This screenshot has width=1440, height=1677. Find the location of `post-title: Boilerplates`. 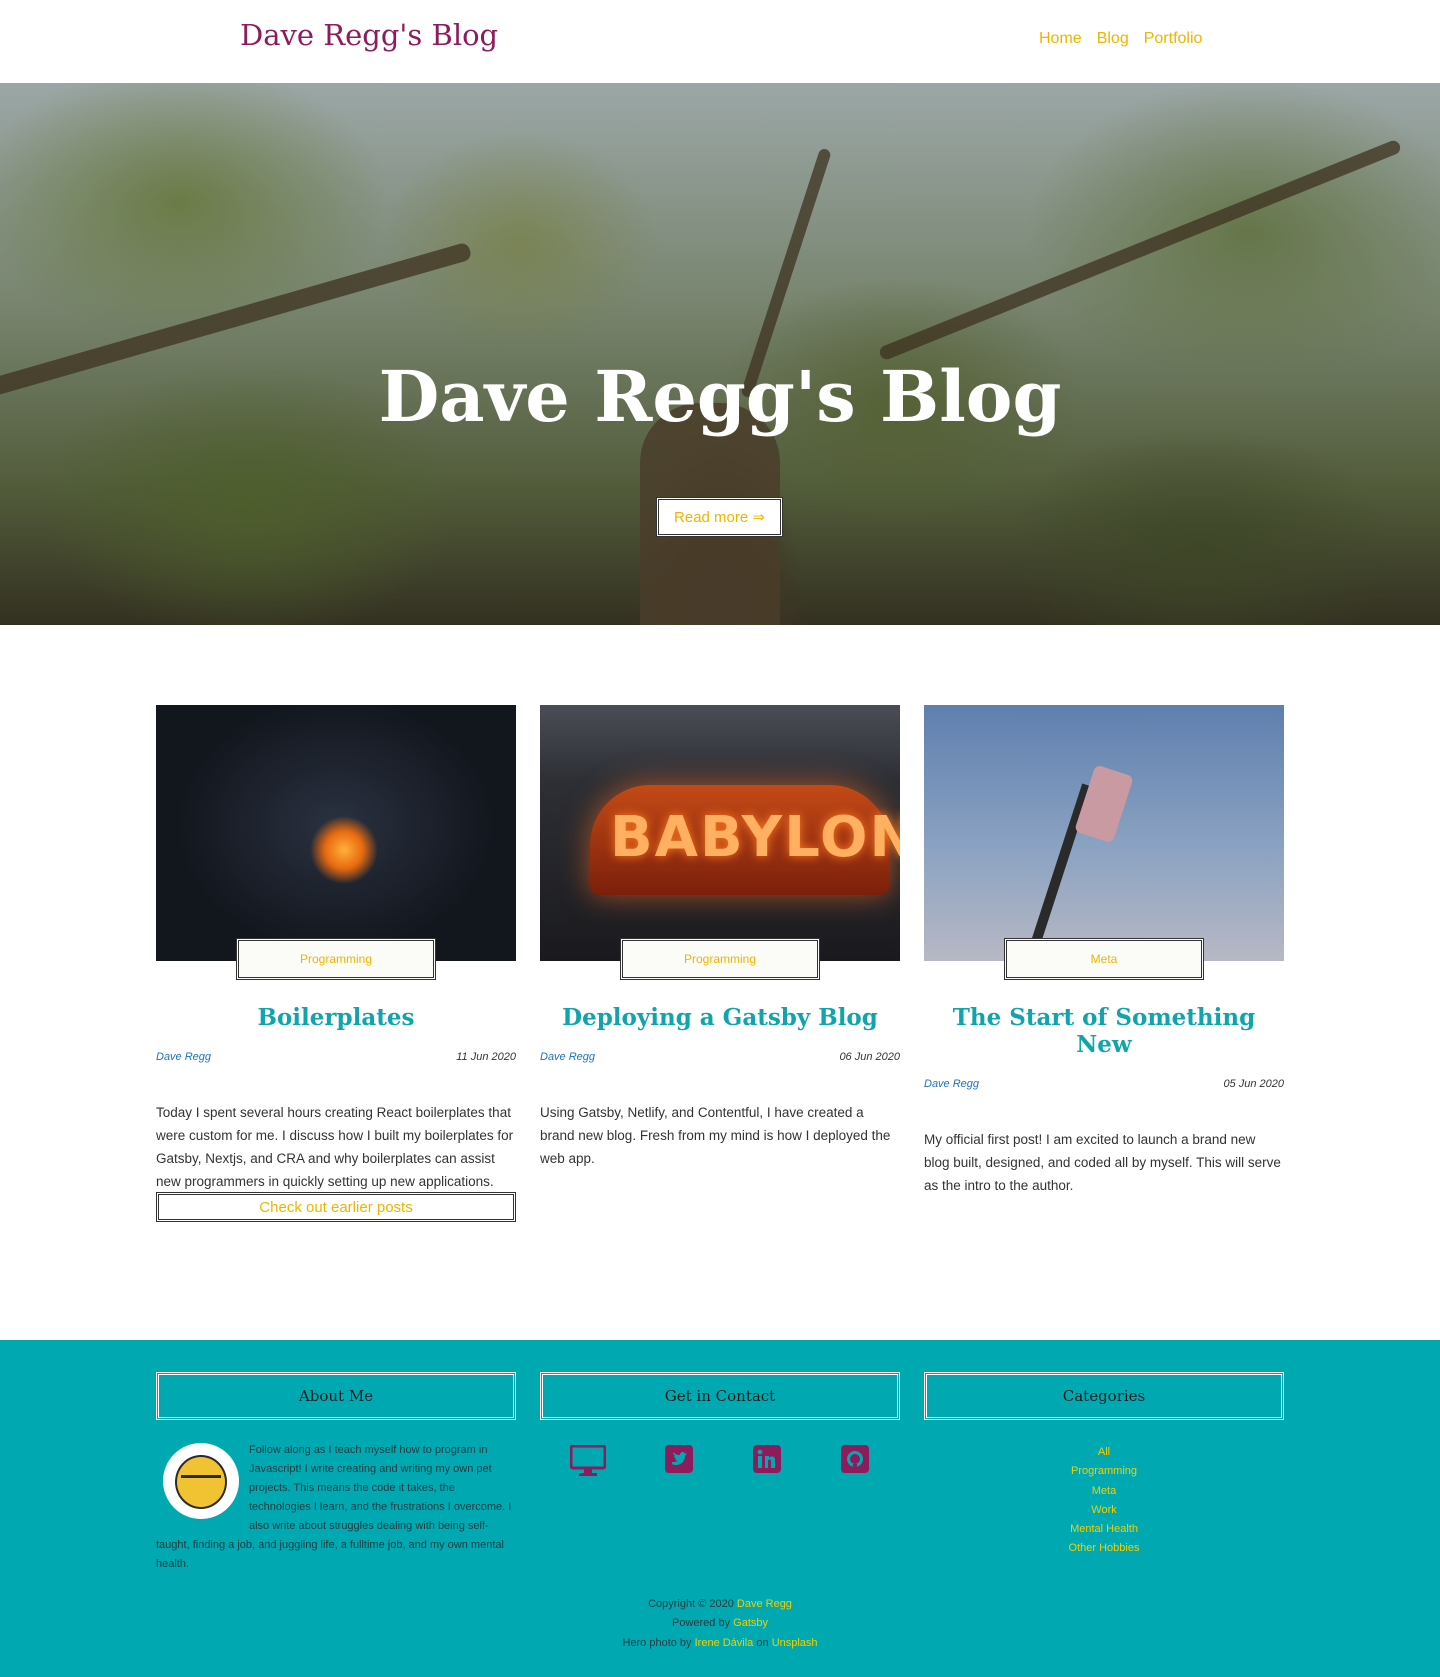

post-title: Boilerplates is located at coordinates (336, 1017).